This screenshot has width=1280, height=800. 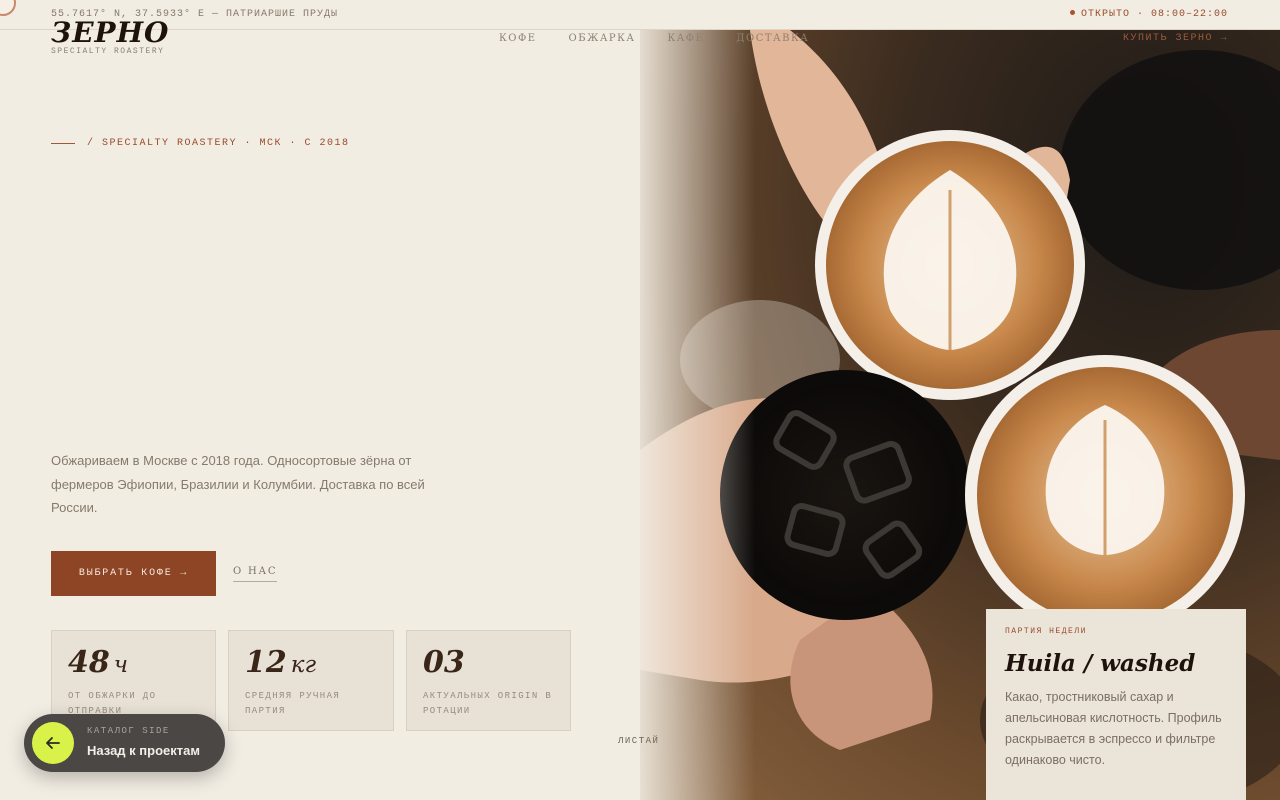 I want to click on open-label: ОТКРЫТО, so click(x=1105, y=14).